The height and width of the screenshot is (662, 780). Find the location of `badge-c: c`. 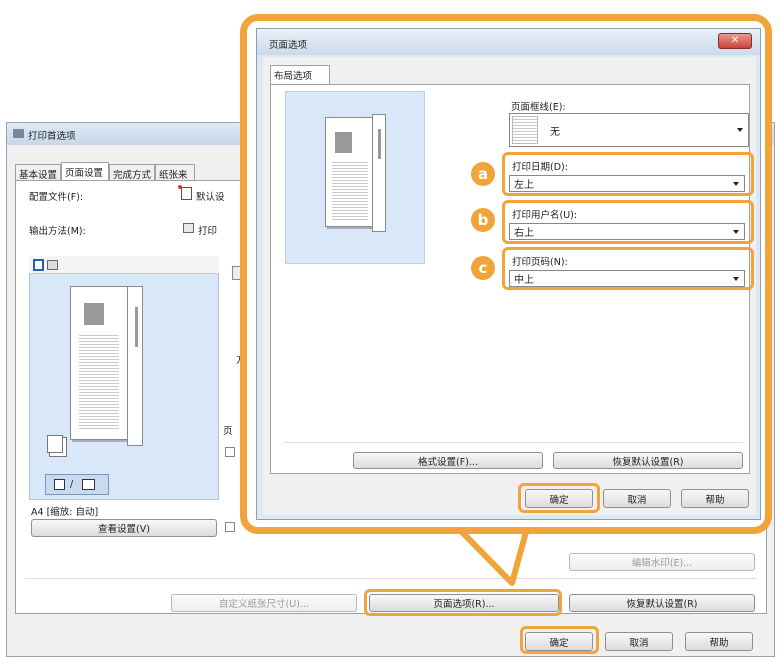

badge-c: c is located at coordinates (483, 268).